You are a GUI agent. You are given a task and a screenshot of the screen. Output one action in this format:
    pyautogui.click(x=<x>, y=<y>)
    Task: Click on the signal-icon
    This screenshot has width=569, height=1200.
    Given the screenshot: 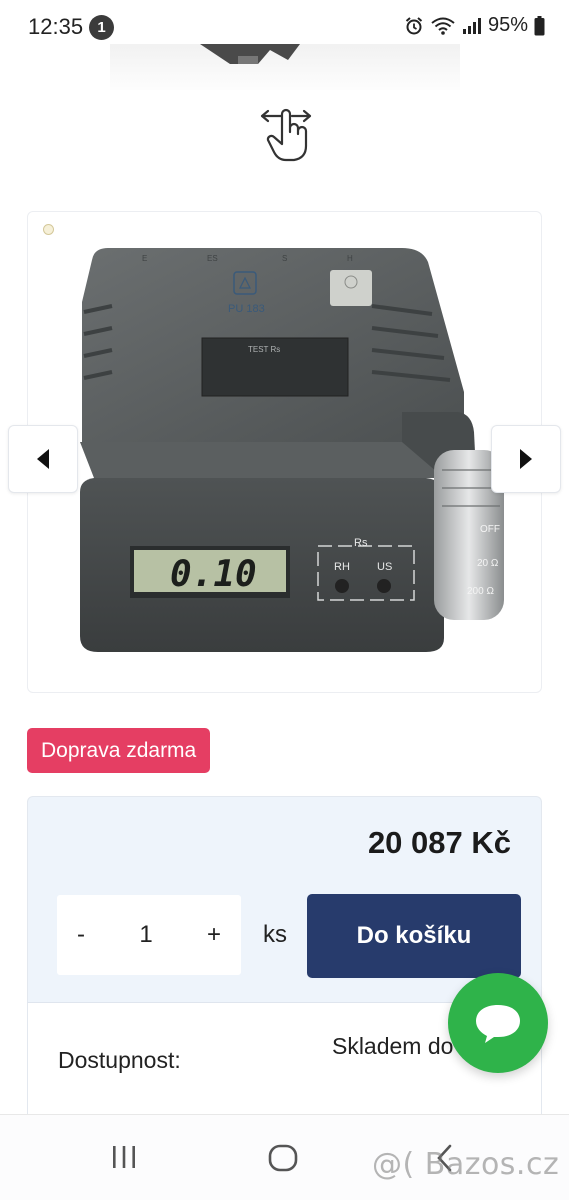 What is the action you would take?
    pyautogui.click(x=471, y=25)
    